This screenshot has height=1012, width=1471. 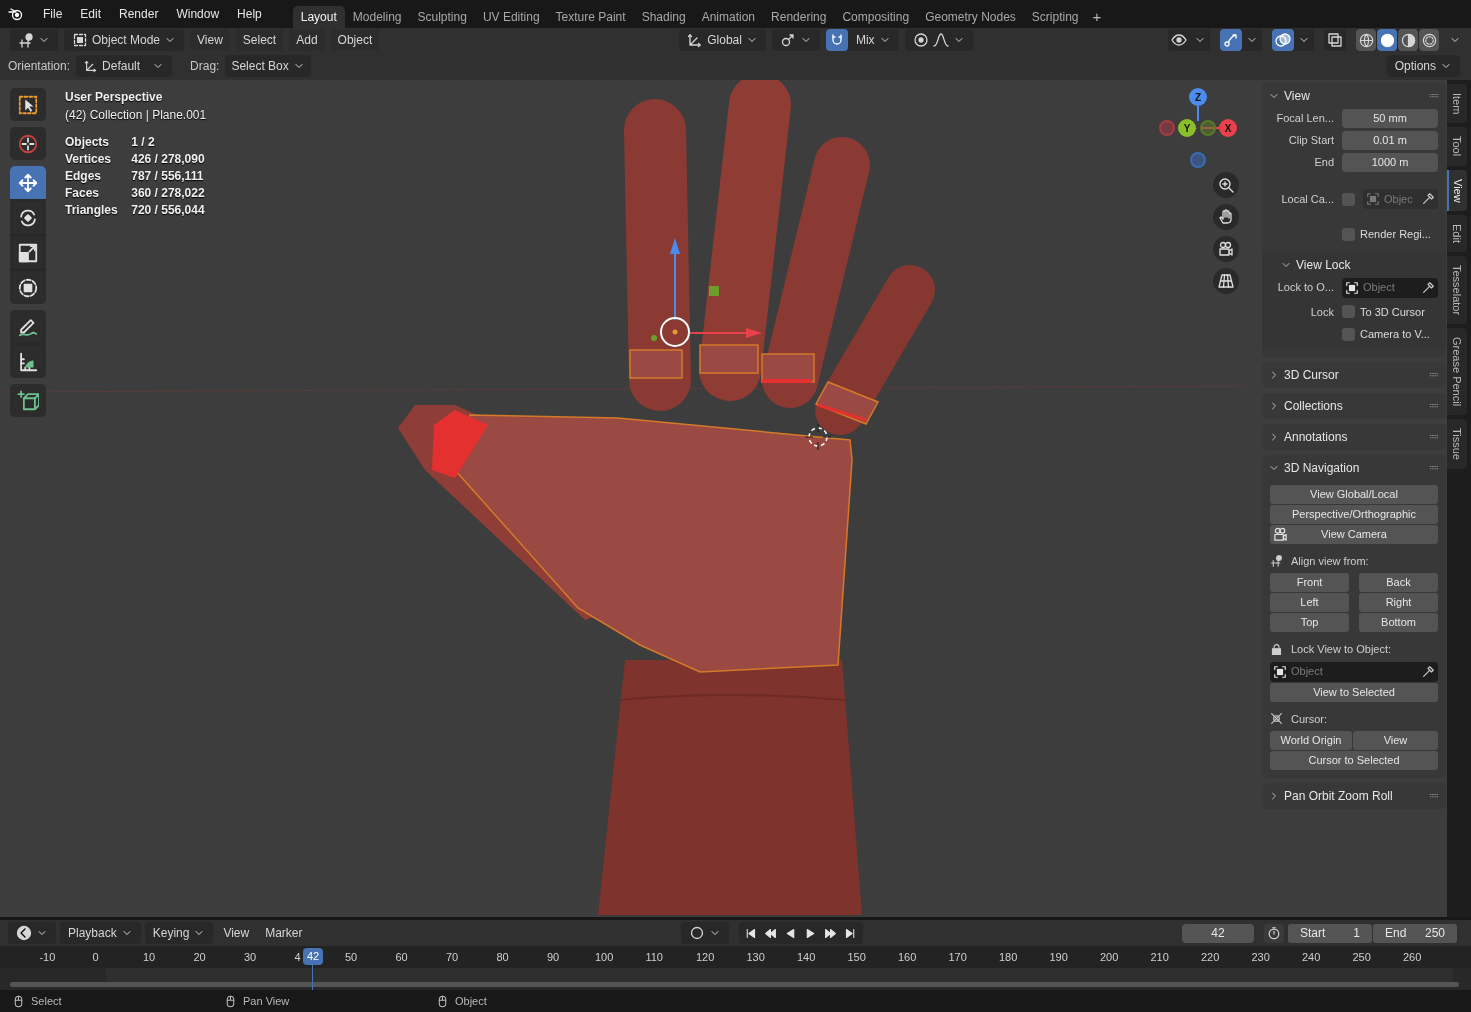 What do you see at coordinates (722, 40) in the screenshot?
I see `orientation-dropdown: Global` at bounding box center [722, 40].